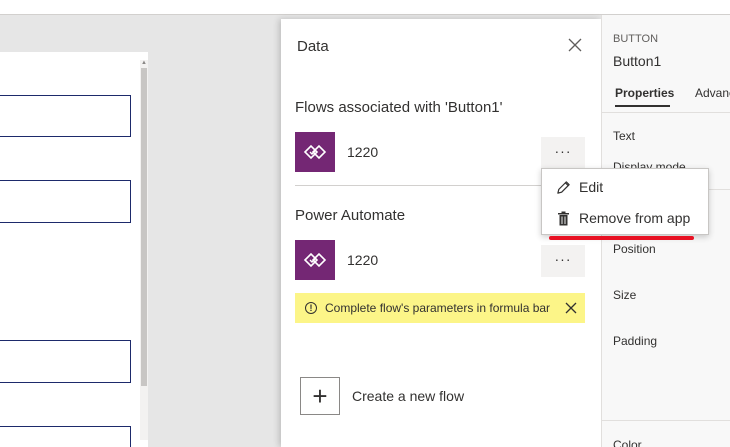  I want to click on create-flow-label: Create a new flow, so click(408, 396).